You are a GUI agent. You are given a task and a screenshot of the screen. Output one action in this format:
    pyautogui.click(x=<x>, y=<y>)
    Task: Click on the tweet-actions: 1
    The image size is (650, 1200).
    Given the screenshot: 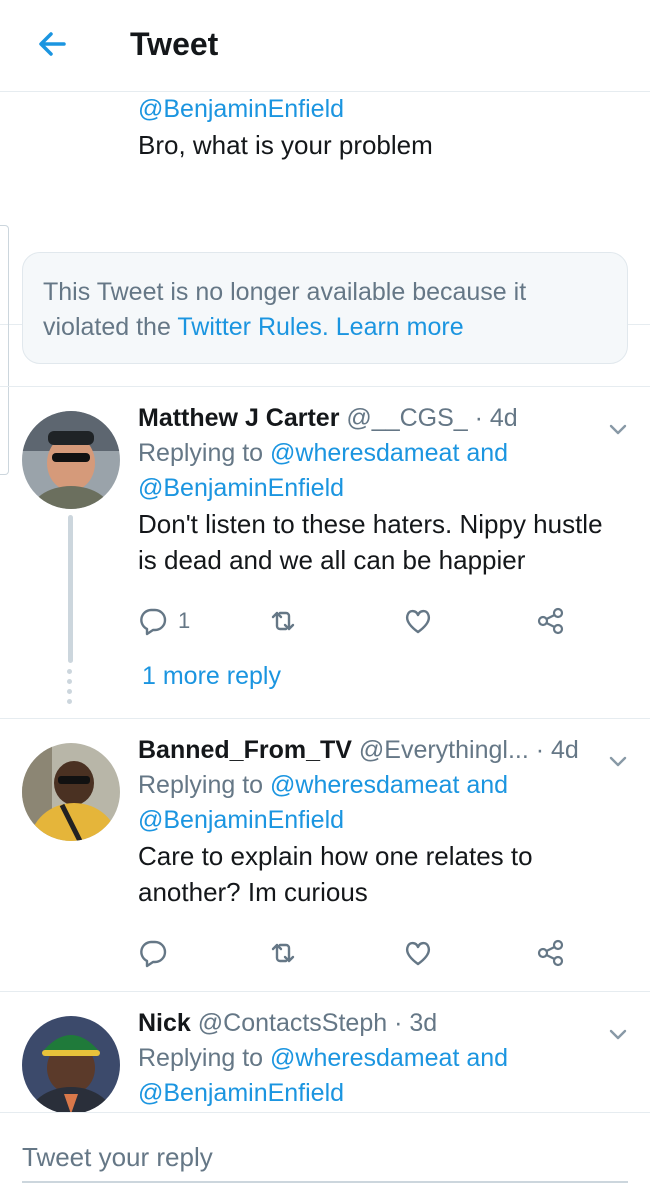 What is the action you would take?
    pyautogui.click(x=363, y=621)
    